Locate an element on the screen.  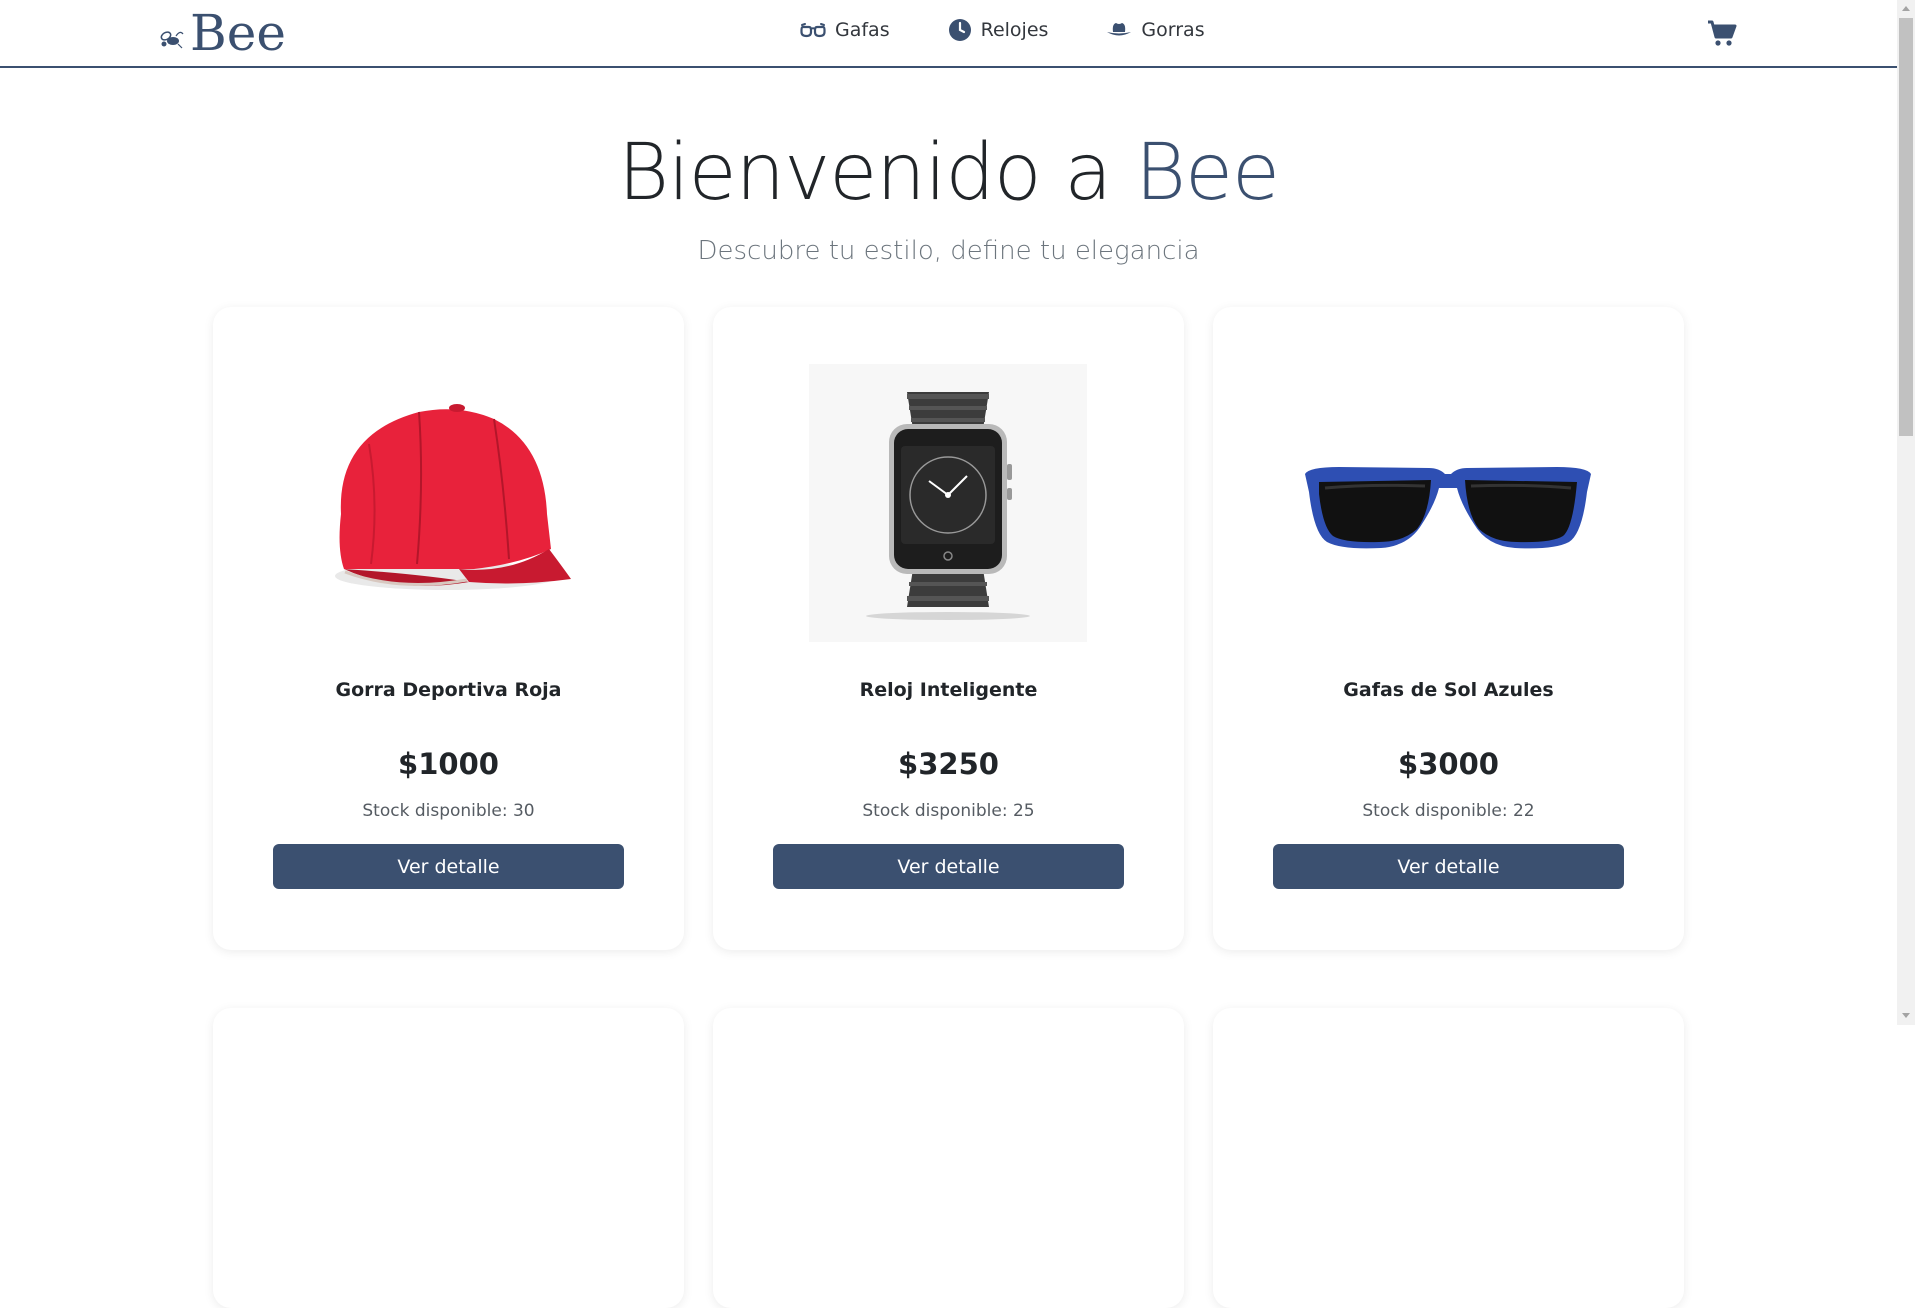
glasses-icon is located at coordinates (813, 30).